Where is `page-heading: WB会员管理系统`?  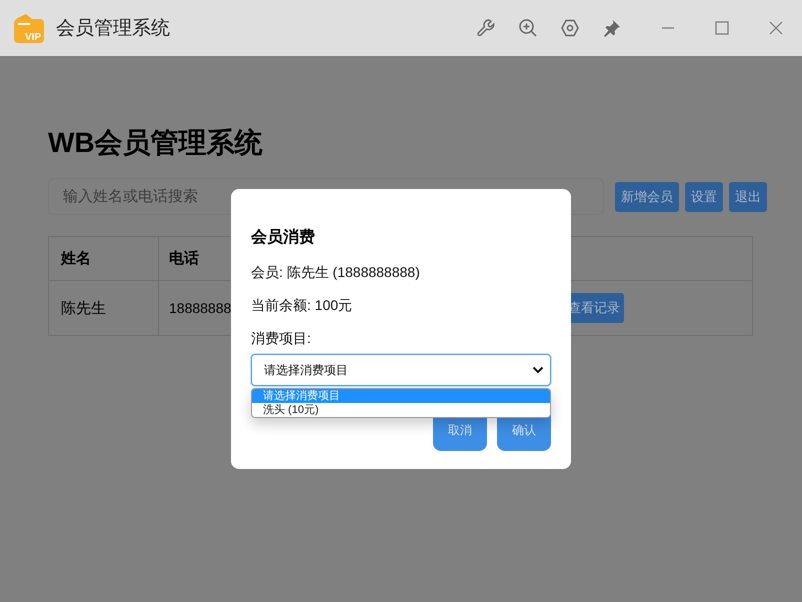
page-heading: WB会员管理系统 is located at coordinates (156, 143).